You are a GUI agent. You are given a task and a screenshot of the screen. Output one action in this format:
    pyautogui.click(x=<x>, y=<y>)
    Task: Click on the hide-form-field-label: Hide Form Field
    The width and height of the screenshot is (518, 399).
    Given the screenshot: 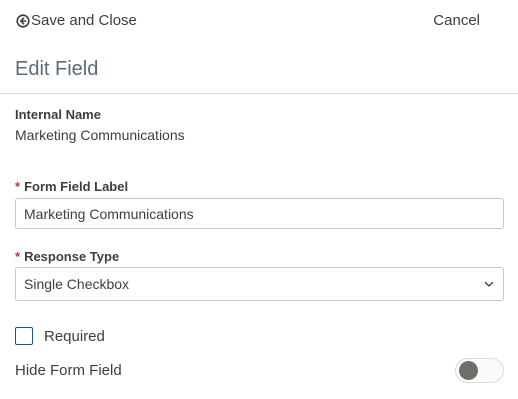 What is the action you would take?
    pyautogui.click(x=68, y=370)
    